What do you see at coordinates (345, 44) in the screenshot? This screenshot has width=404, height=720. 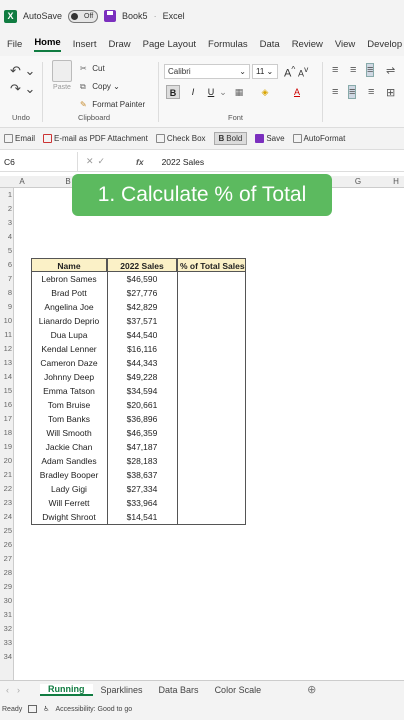 I see `tab-view: View` at bounding box center [345, 44].